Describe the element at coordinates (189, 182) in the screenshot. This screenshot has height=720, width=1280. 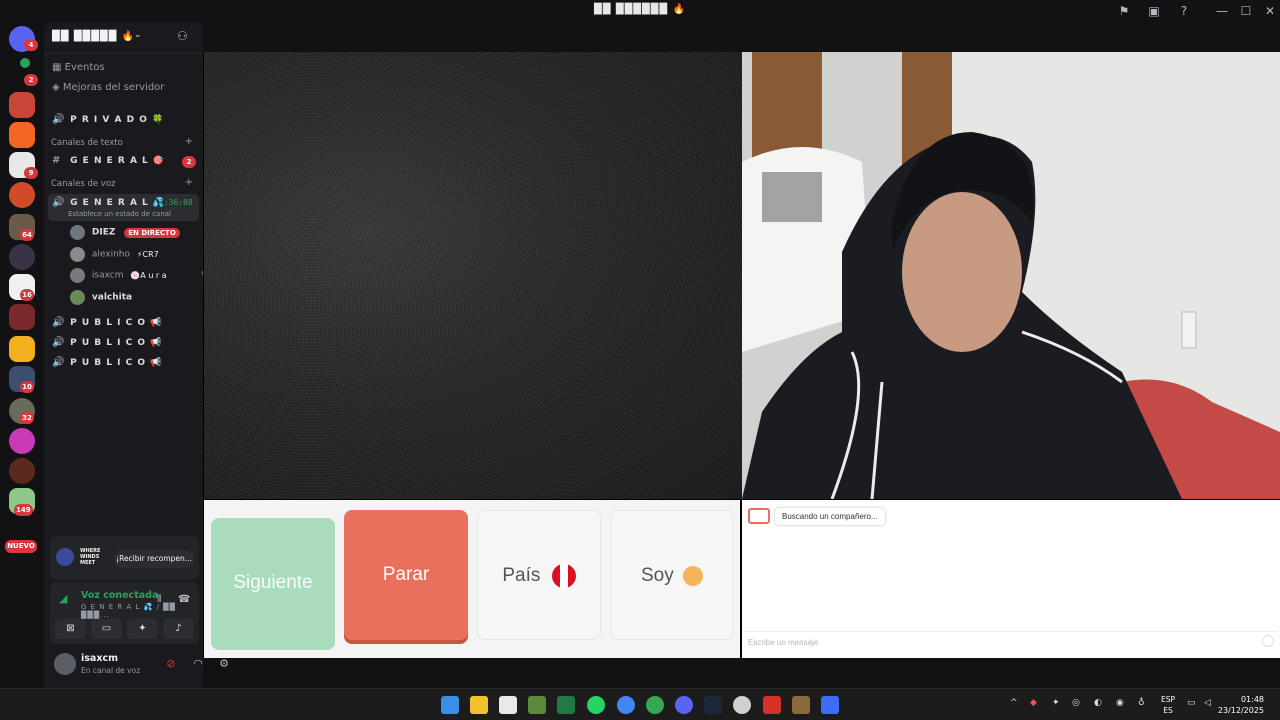
I see `add-voice-channel-icon: +` at that location.